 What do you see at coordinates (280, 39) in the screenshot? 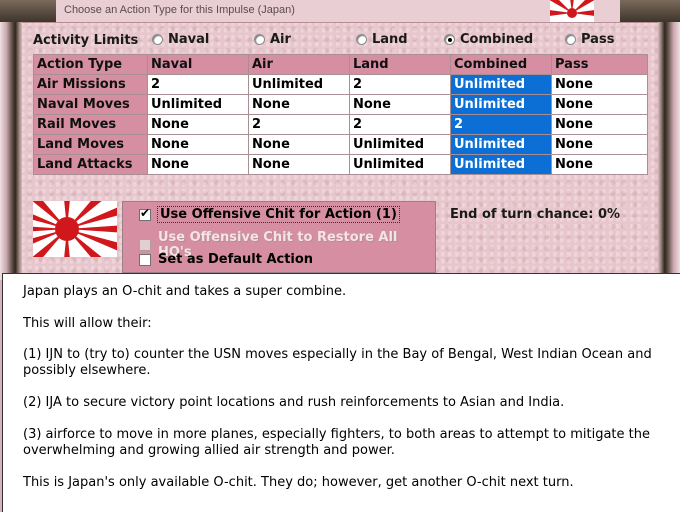
I see `radio-air-label: Air` at bounding box center [280, 39].